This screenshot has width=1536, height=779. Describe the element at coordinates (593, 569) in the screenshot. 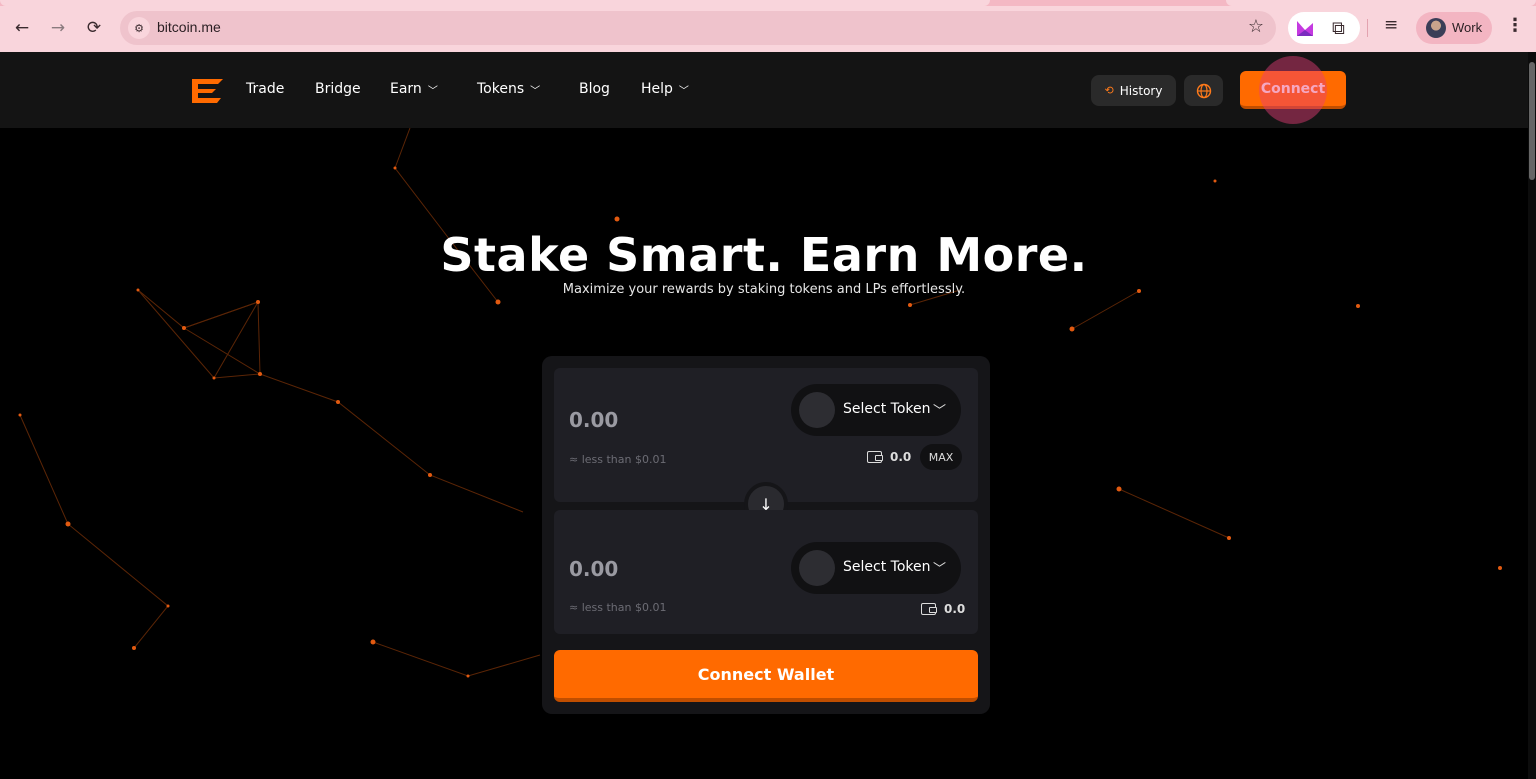

I see `to-amount-input: 0.00` at that location.